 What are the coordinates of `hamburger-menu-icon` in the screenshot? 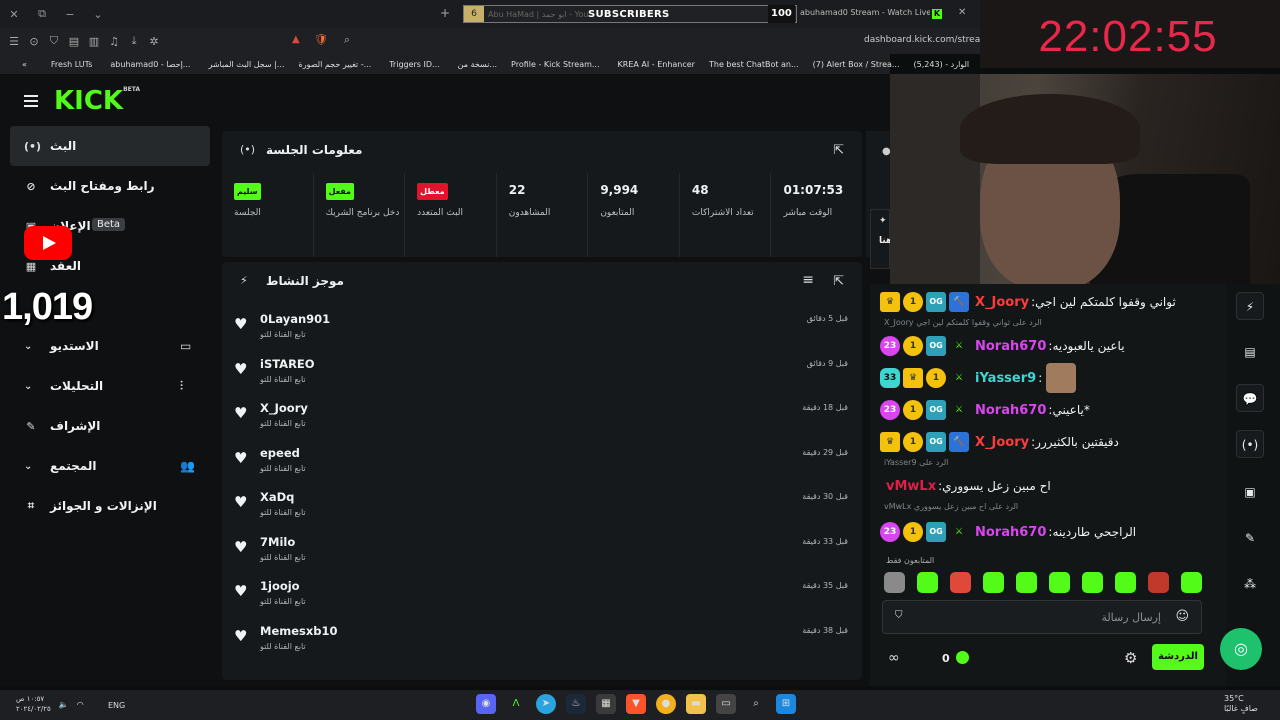 It's located at (31, 102).